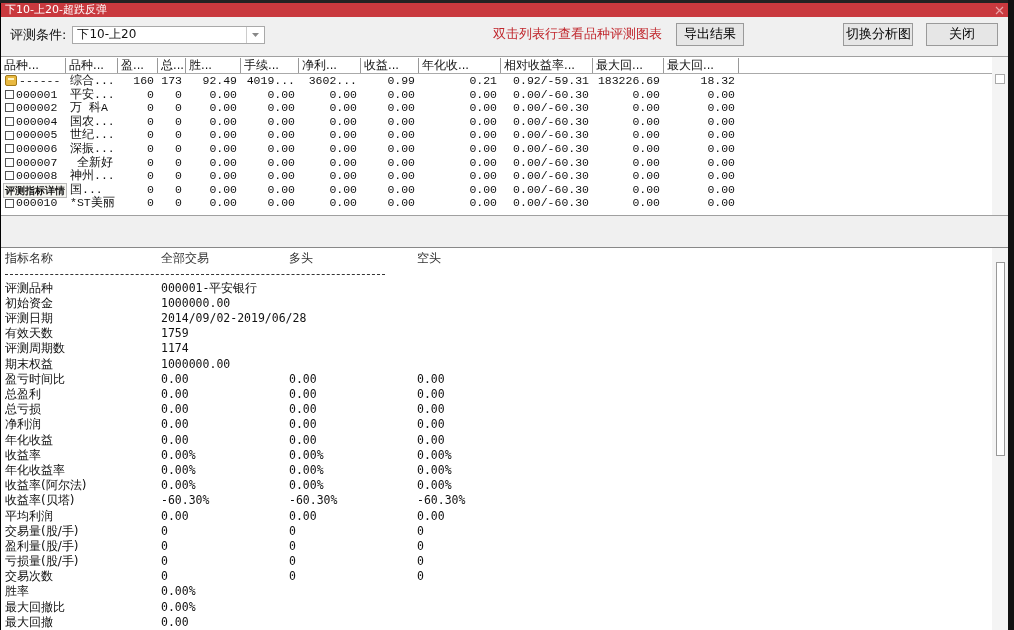  I want to click on tooltip: 评测指标详情, so click(35, 190).